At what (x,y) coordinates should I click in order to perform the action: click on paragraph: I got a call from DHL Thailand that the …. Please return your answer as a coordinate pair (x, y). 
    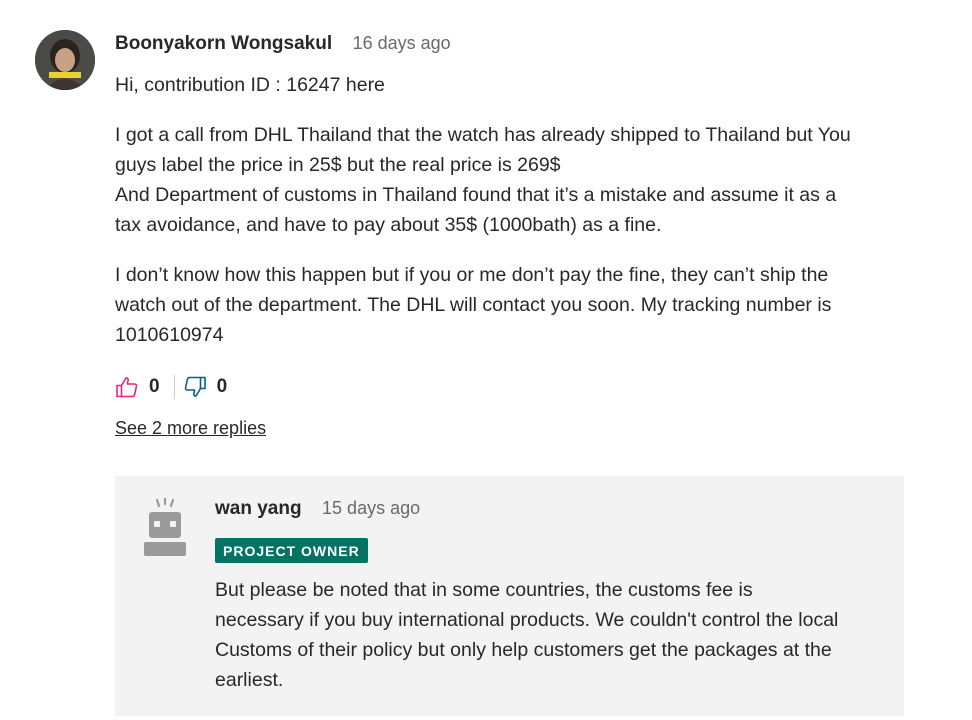
    Looking at the image, I should click on (510, 180).